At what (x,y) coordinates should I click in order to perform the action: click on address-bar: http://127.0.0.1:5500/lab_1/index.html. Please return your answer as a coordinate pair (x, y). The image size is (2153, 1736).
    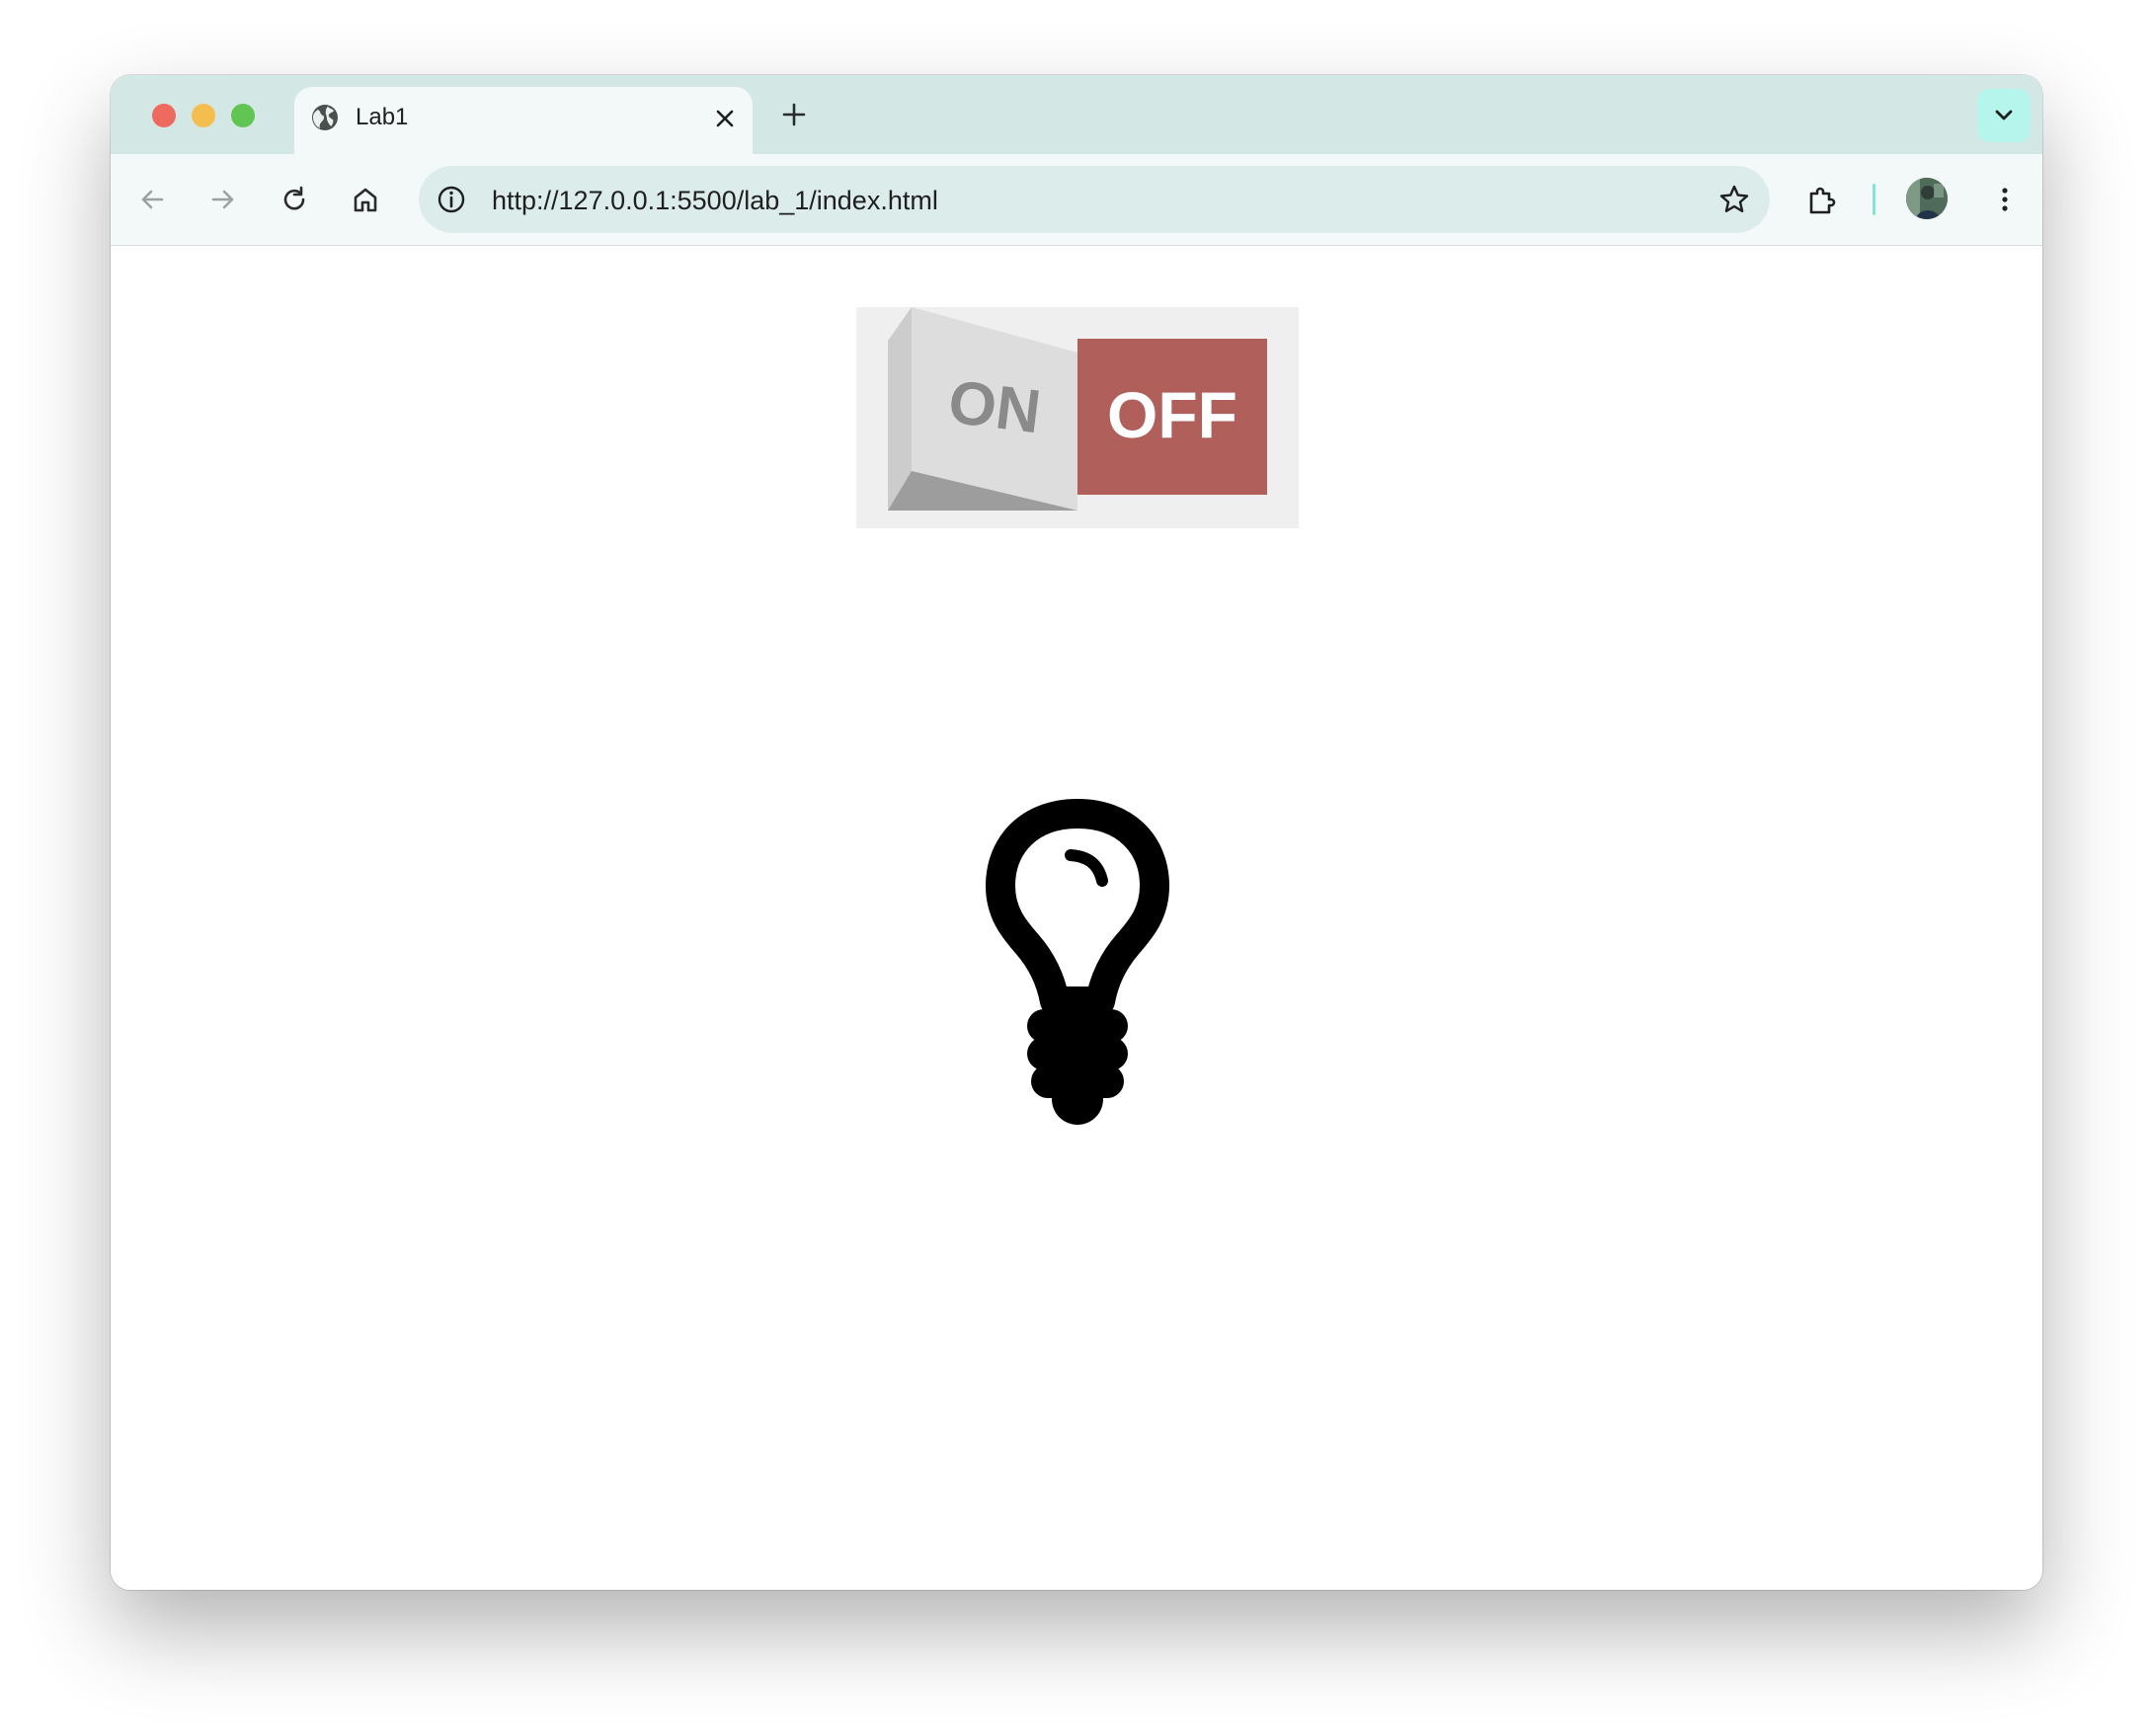
    Looking at the image, I should click on (1094, 199).